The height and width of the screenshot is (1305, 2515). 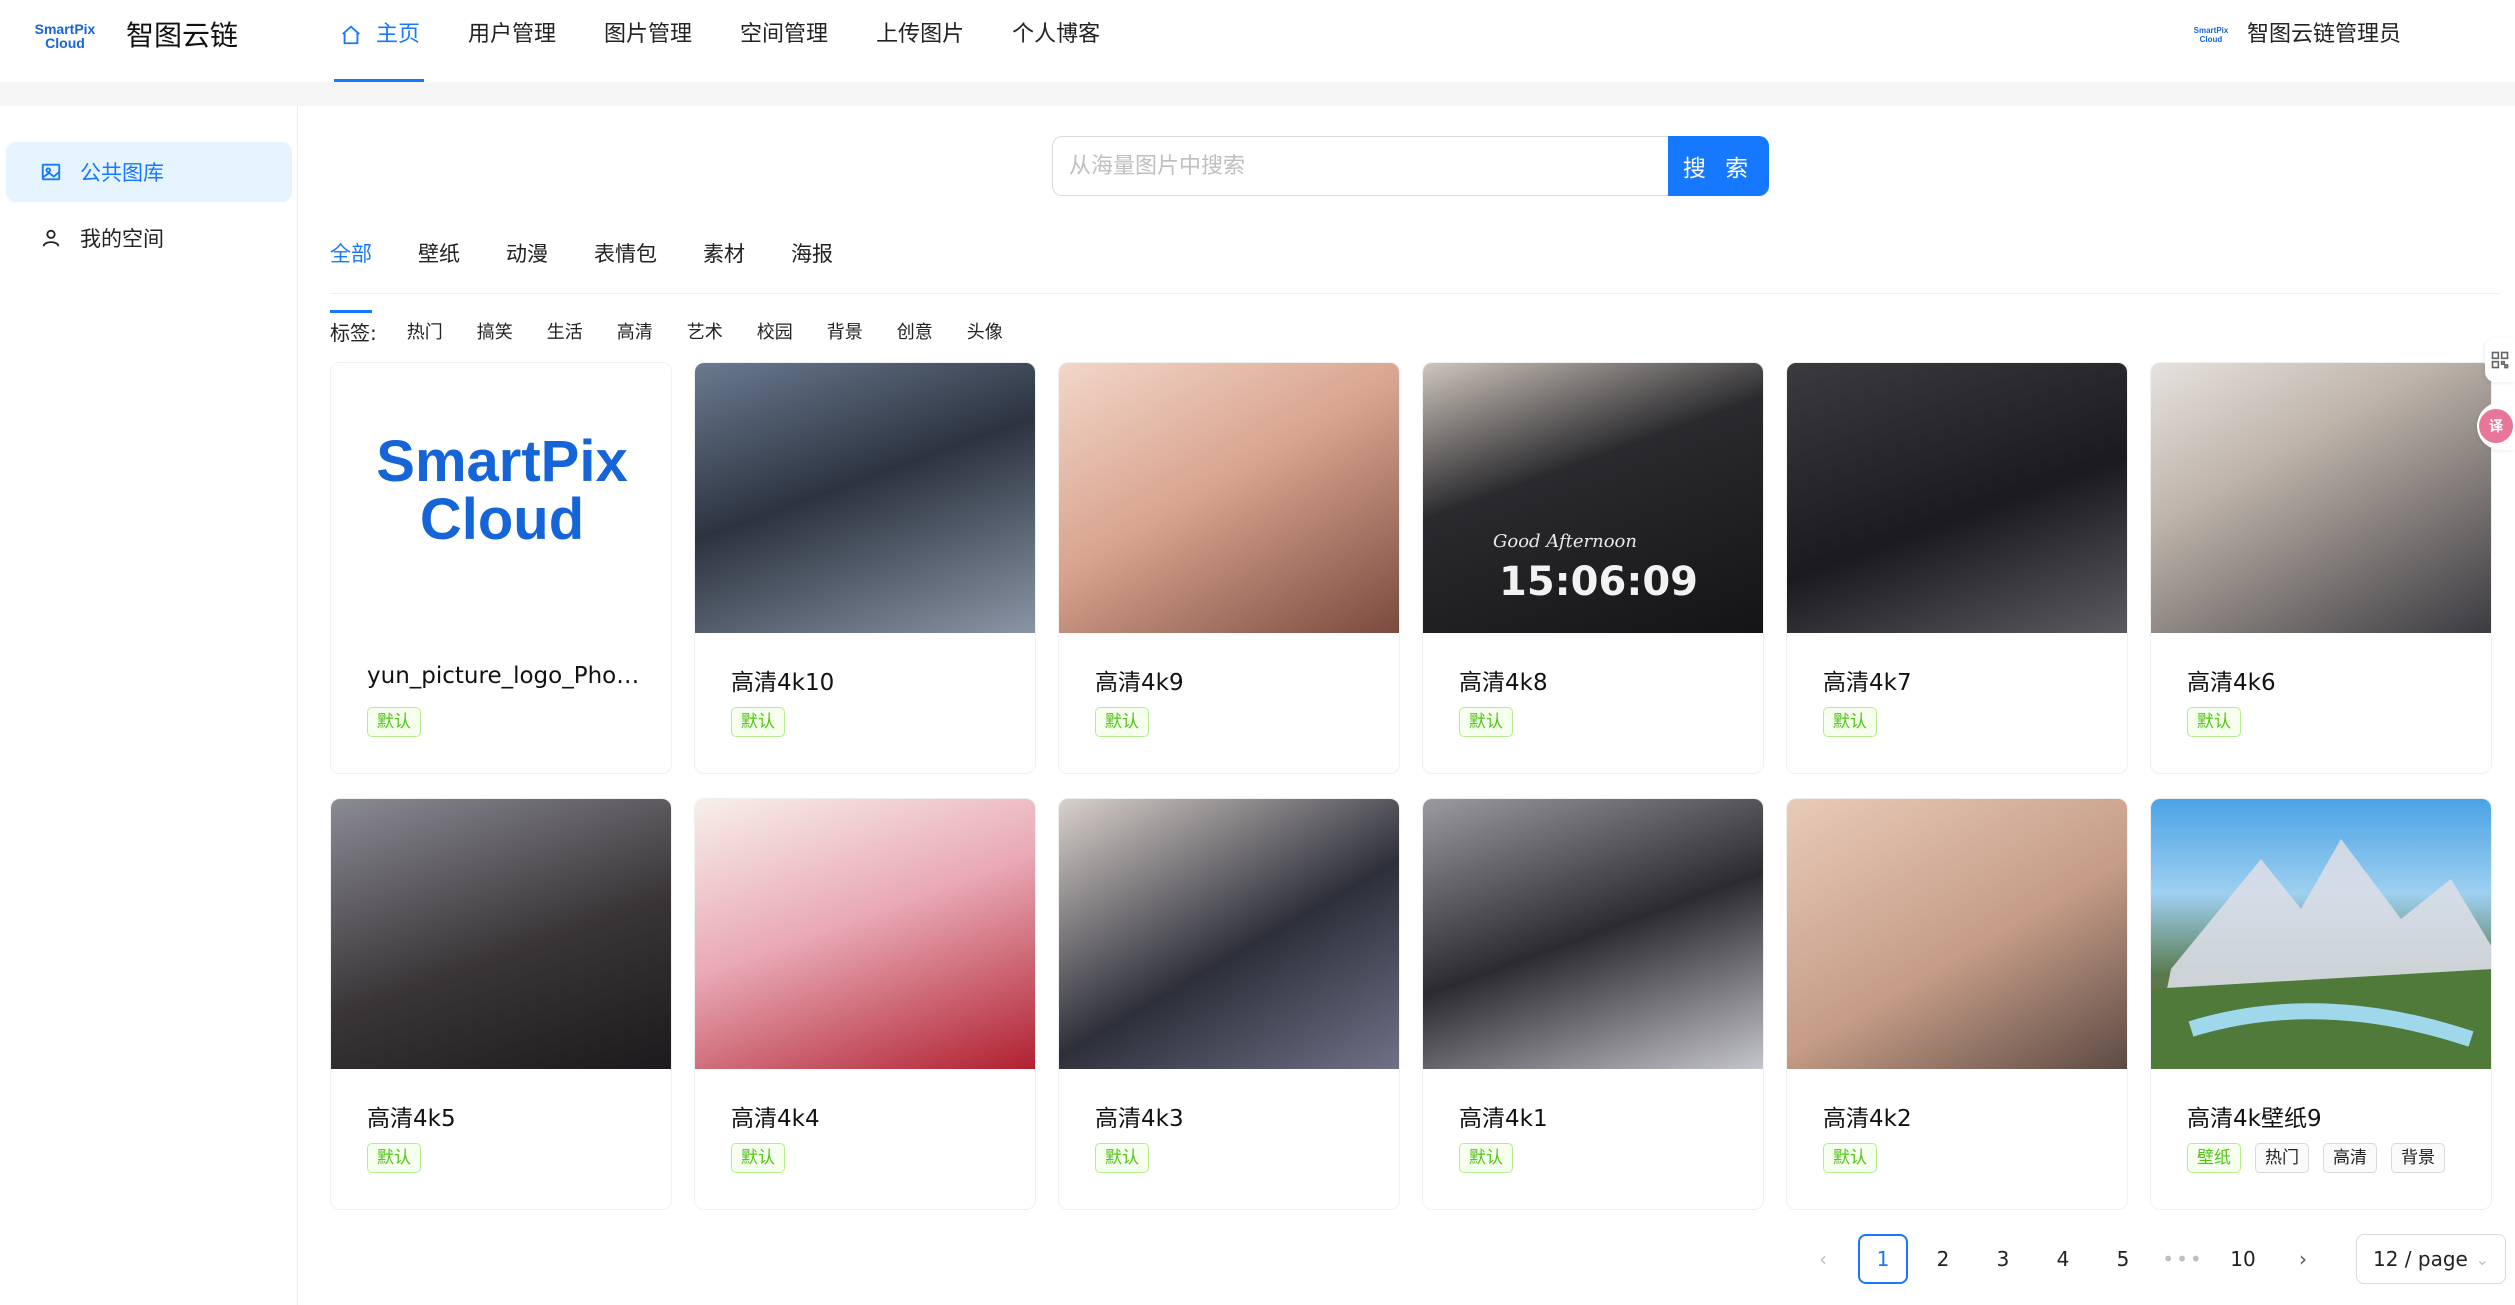 What do you see at coordinates (501, 498) in the screenshot?
I see `picture-thumbnail: SmartPix Cloud` at bounding box center [501, 498].